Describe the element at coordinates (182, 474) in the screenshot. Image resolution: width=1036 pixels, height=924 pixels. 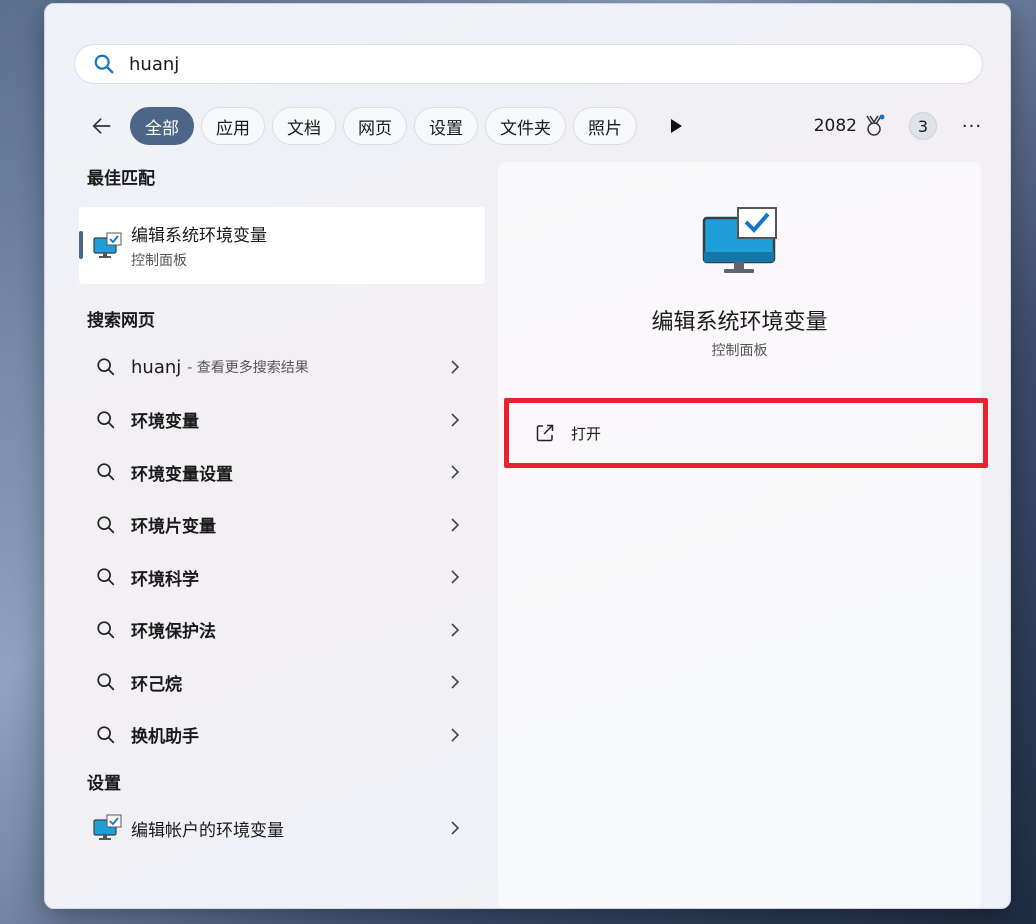
I see `web-result-label: 环境变量设置` at that location.